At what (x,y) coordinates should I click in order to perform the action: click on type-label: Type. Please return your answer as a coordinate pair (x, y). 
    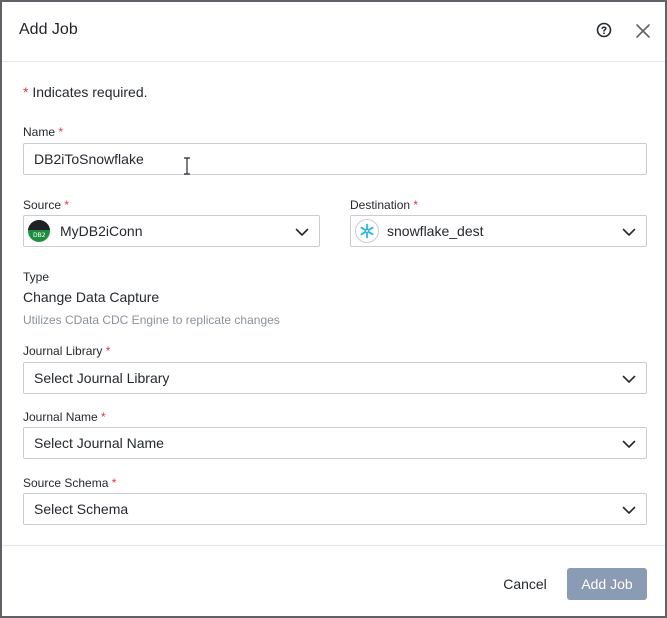
    Looking at the image, I should click on (36, 277).